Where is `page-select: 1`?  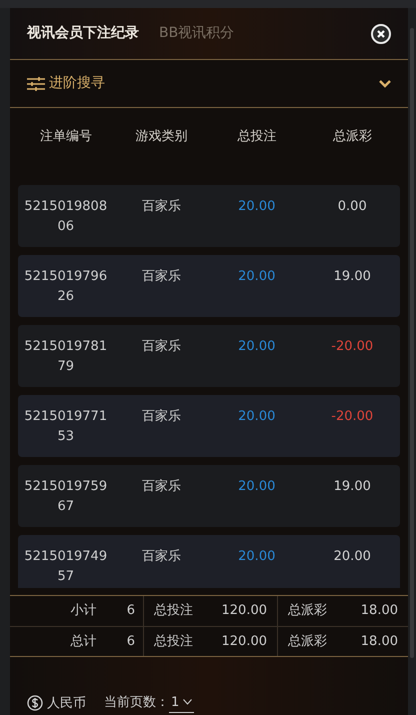 page-select: 1 is located at coordinates (181, 702).